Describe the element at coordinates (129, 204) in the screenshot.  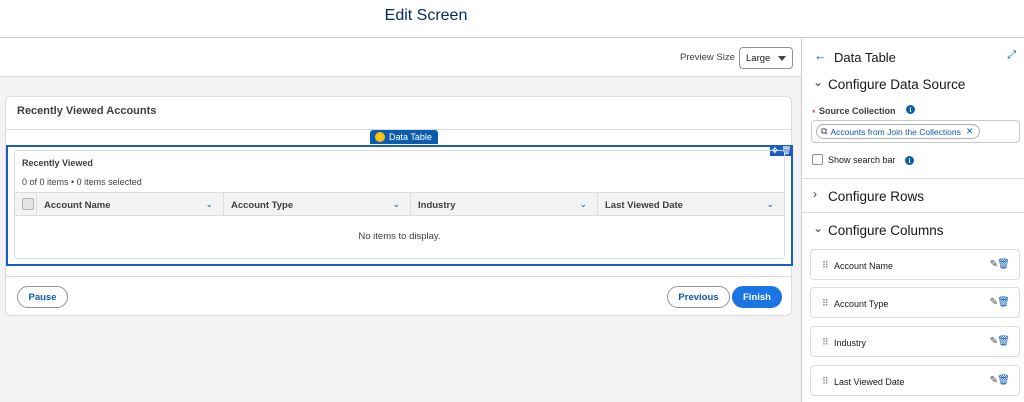
I see `column-header: Account Name ⌄` at that location.